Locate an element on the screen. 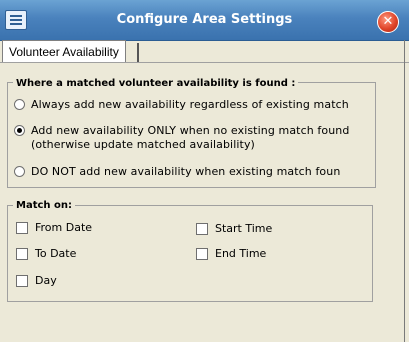 This screenshot has height=342, width=409. checkbox-start-time: Start Time is located at coordinates (234, 229).